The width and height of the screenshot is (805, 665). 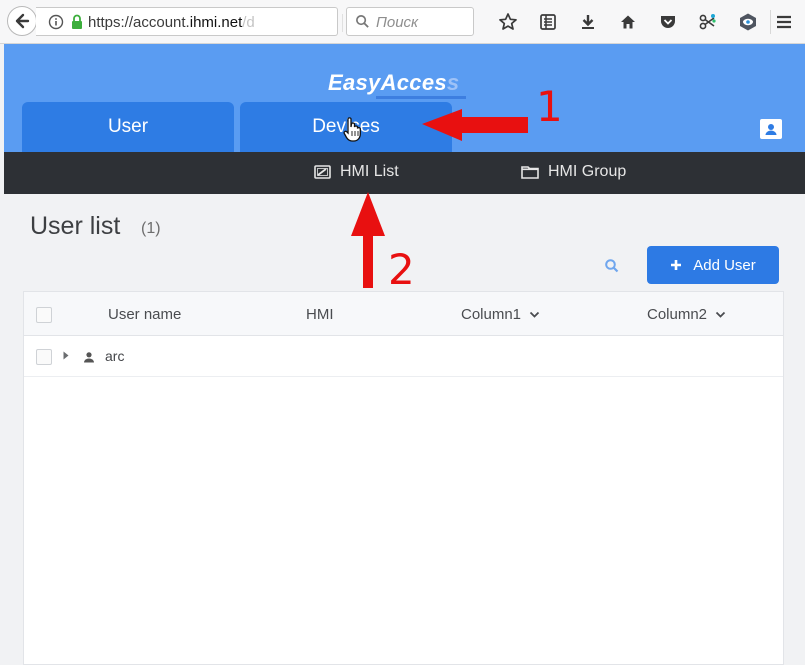 I want to click on select-all-checkbox, so click(x=44, y=315).